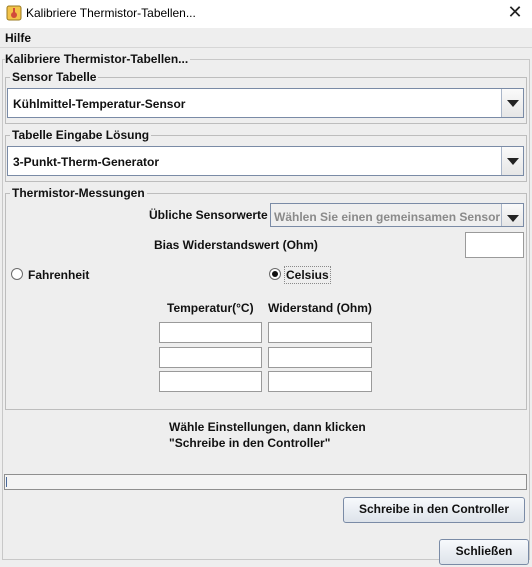  I want to click on measurements-legend: Thermistor-Messungen, so click(78, 193).